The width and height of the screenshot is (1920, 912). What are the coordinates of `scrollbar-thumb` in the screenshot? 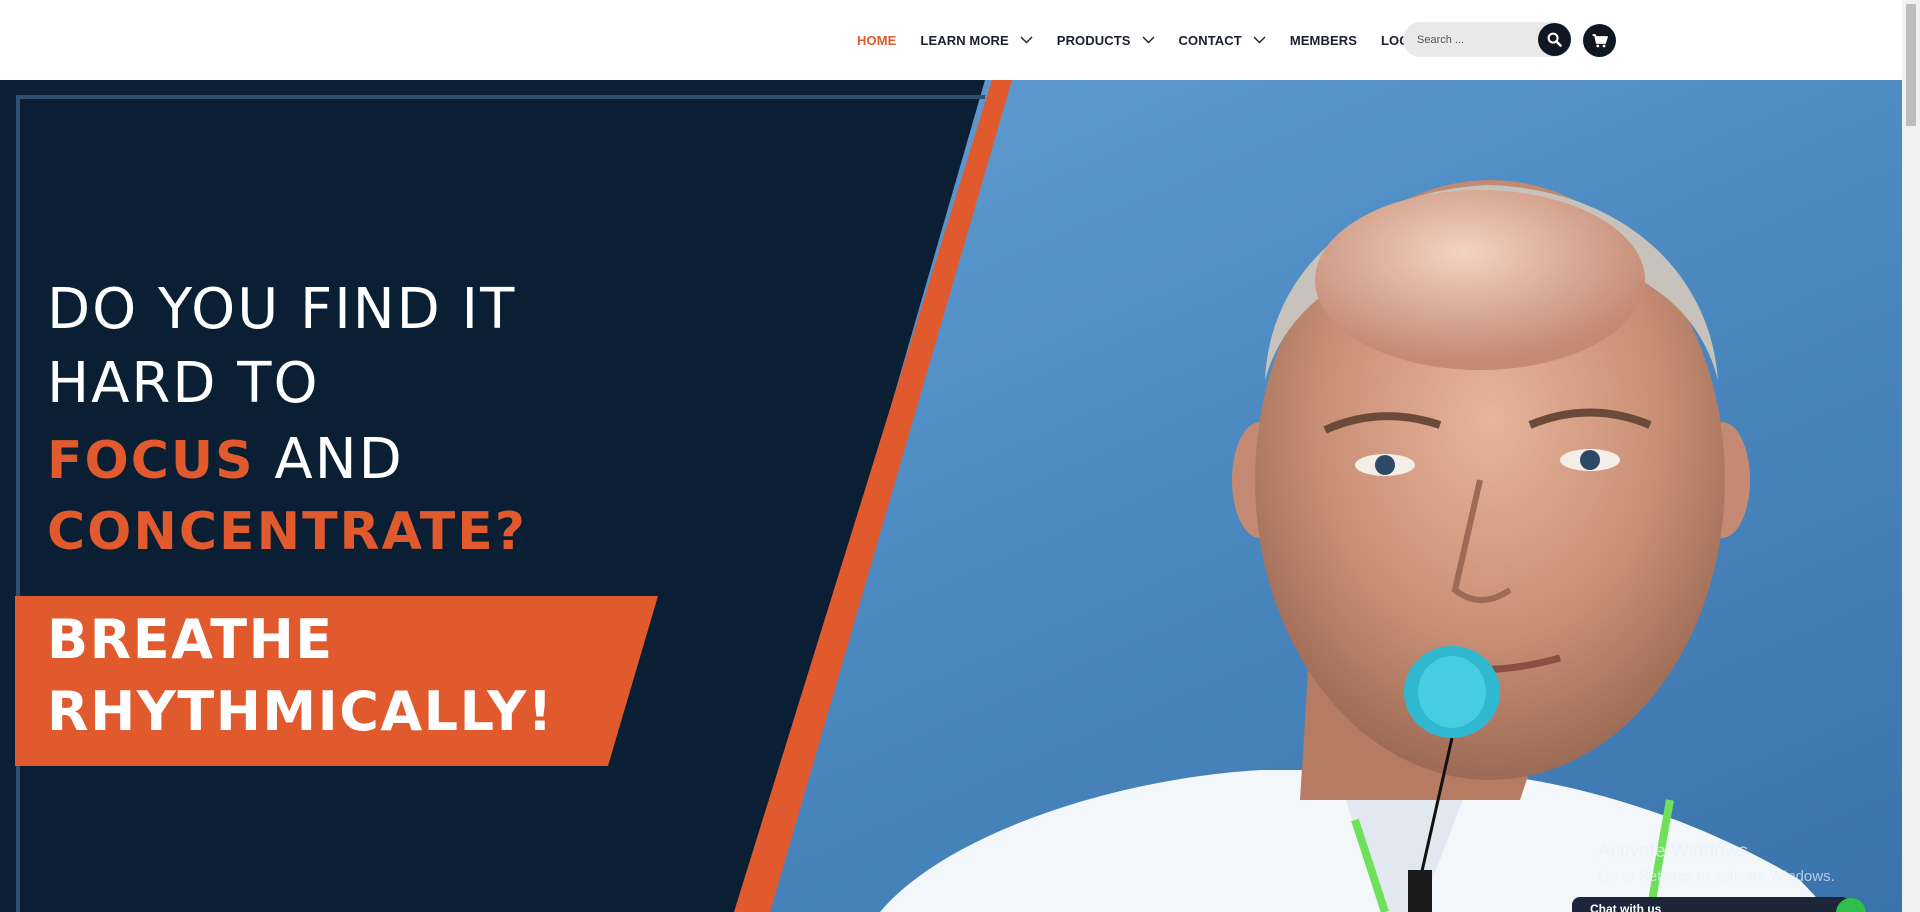 It's located at (1911, 65).